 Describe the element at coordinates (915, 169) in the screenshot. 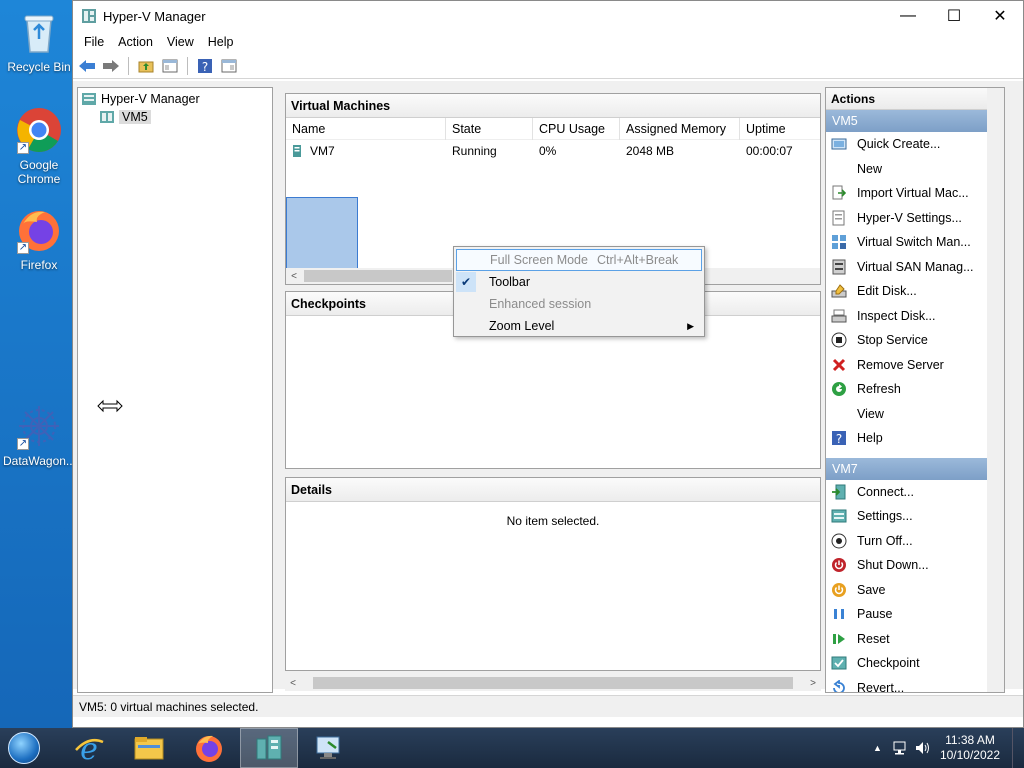

I see `action-new: New▶` at that location.